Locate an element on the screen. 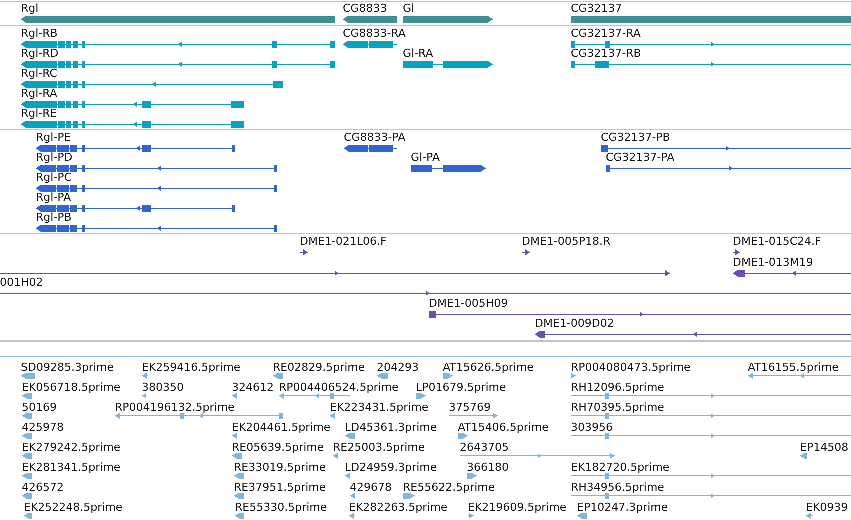 This screenshot has width=851, height=520. feature-label: DME1-015C24.F is located at coordinates (777, 242).